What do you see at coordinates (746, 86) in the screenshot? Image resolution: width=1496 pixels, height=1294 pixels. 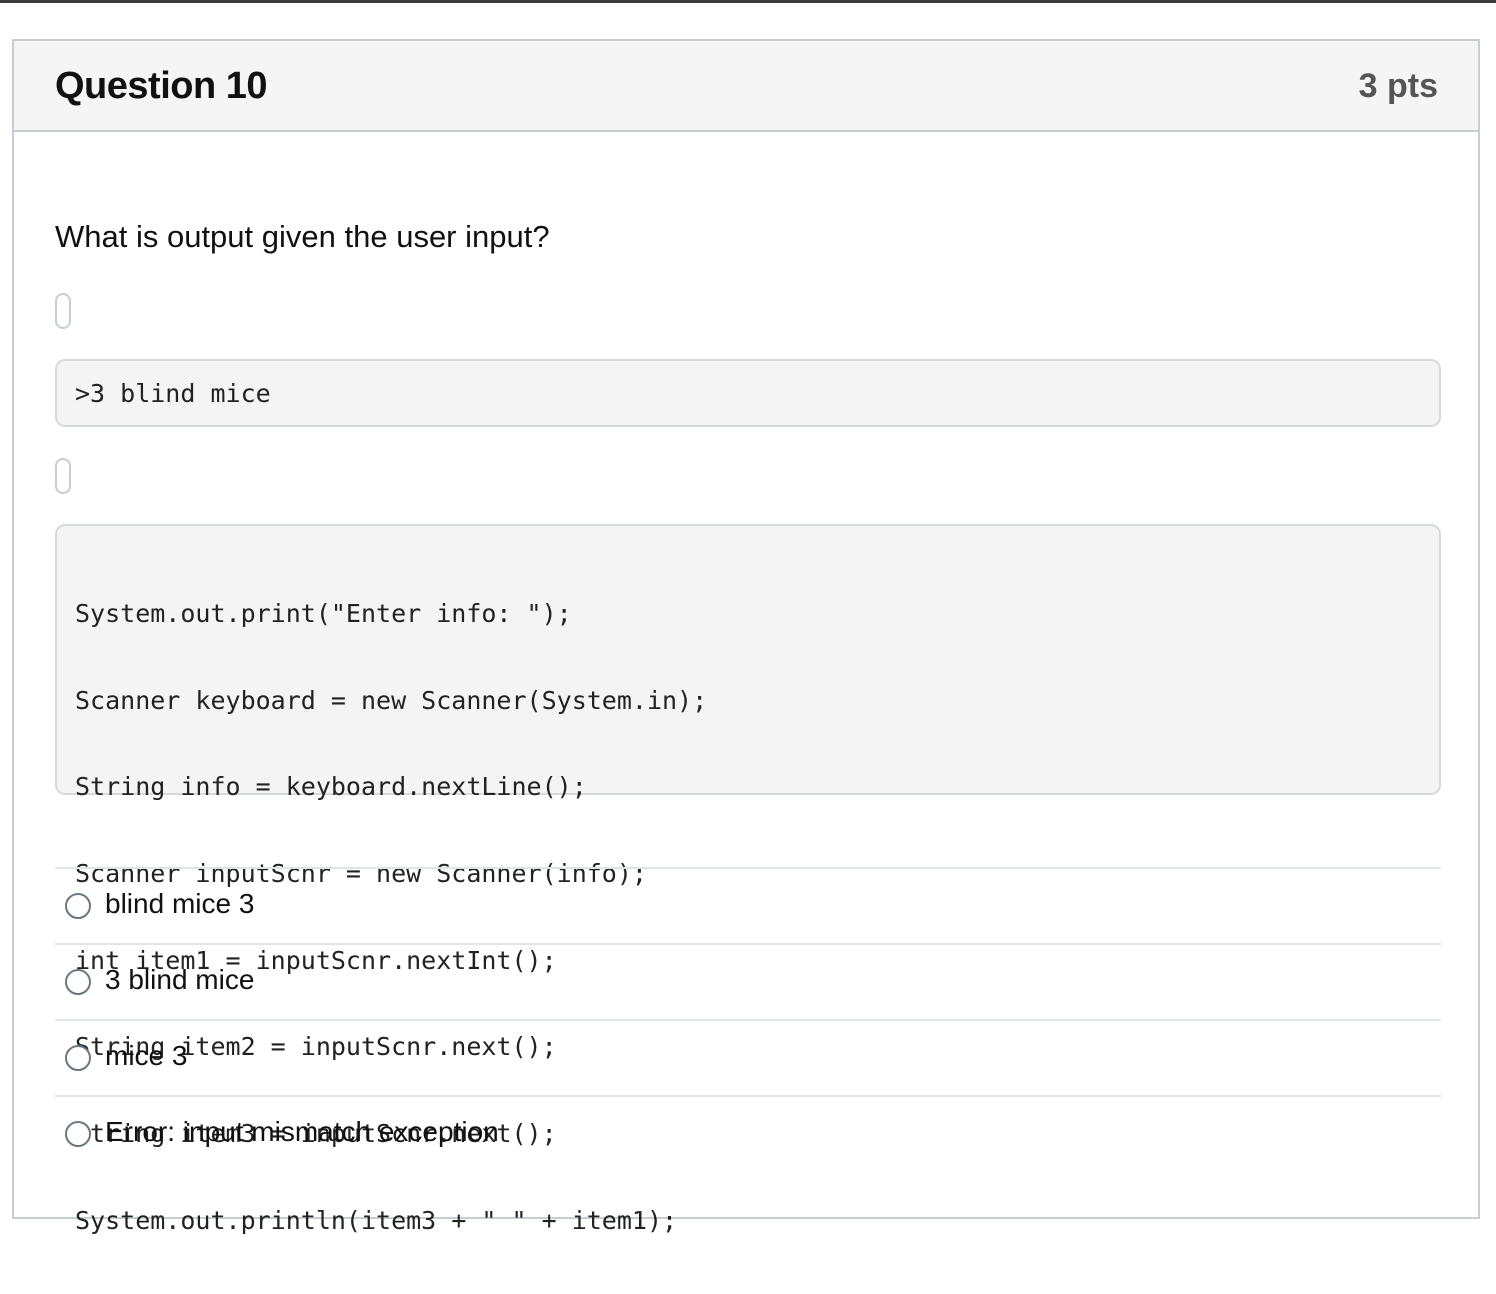 I see `question-header: Question 10 3 pts` at bounding box center [746, 86].